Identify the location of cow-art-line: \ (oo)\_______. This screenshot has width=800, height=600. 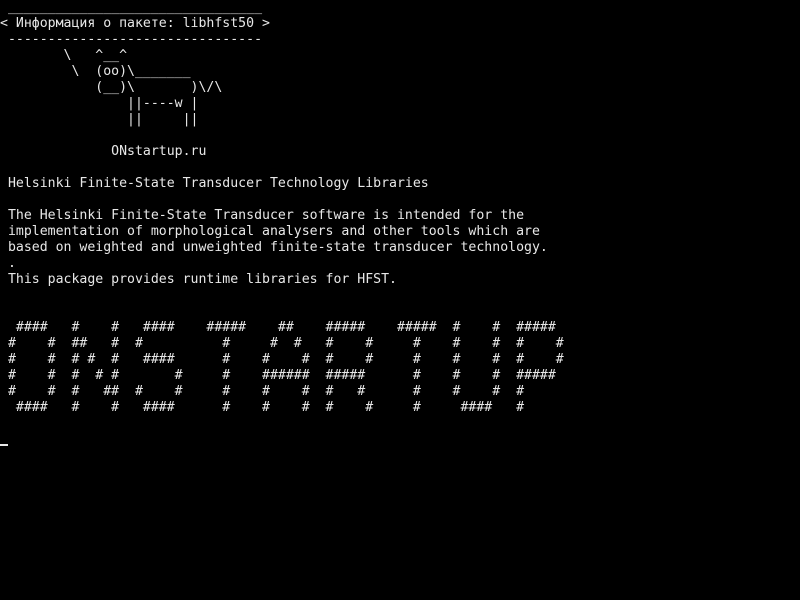
(95, 71).